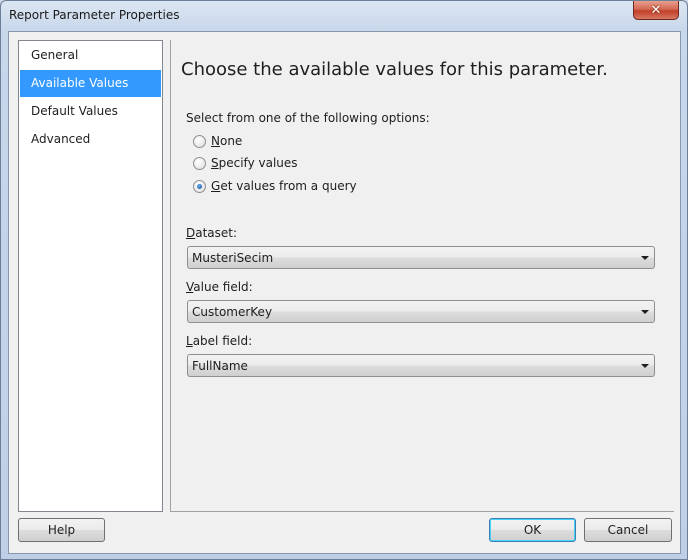  What do you see at coordinates (421, 311) in the screenshot?
I see `value-field-dropdown: CustomerKey` at bounding box center [421, 311].